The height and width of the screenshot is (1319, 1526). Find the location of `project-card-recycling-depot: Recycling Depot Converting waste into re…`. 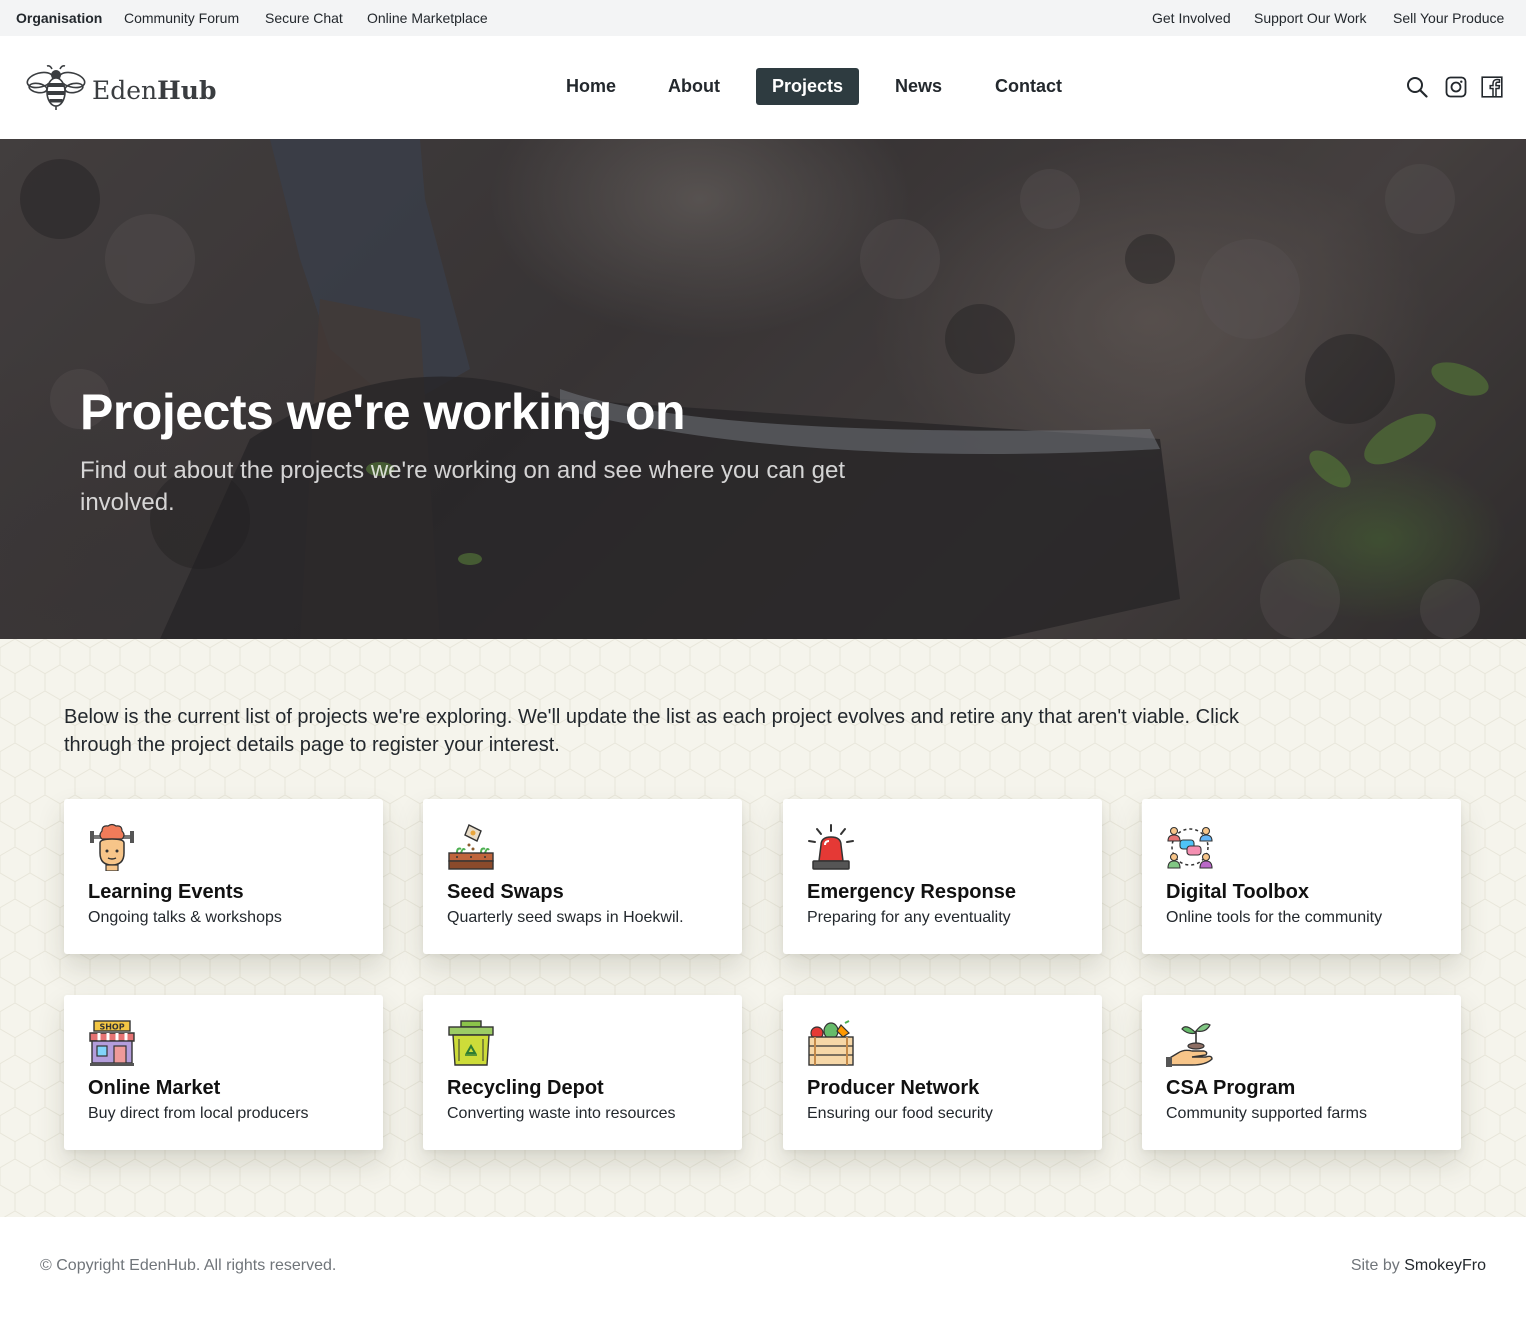

project-card-recycling-depot: Recycling Depot Converting waste into re… is located at coordinates (582, 1072).